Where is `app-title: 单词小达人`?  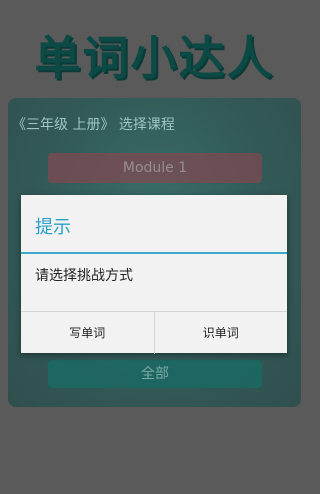
app-title: 单词小达人 is located at coordinates (154, 58).